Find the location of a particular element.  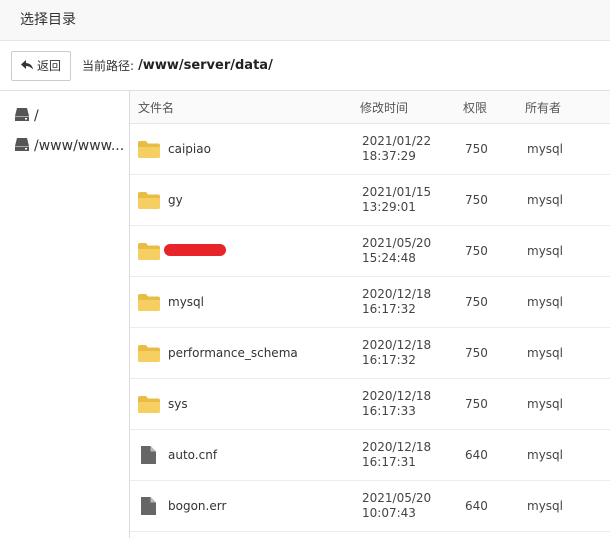

redaction-mark is located at coordinates (195, 249).